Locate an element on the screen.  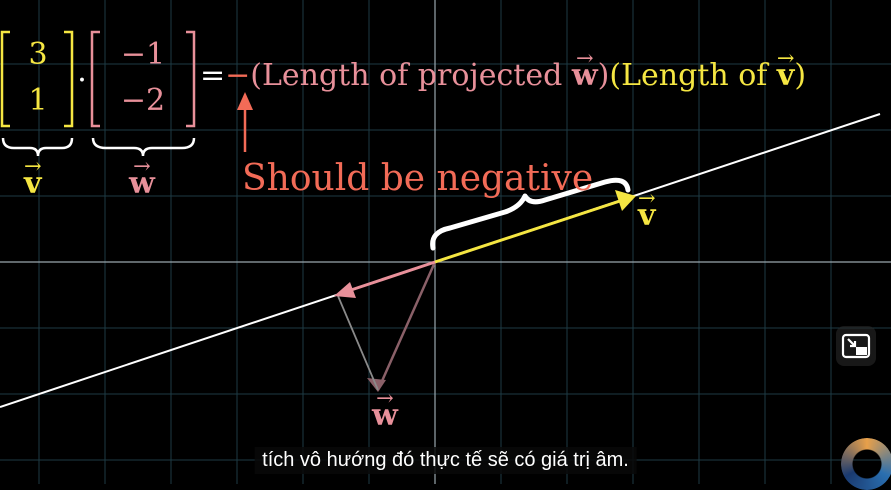
minus-sign: − is located at coordinates (238, 75).